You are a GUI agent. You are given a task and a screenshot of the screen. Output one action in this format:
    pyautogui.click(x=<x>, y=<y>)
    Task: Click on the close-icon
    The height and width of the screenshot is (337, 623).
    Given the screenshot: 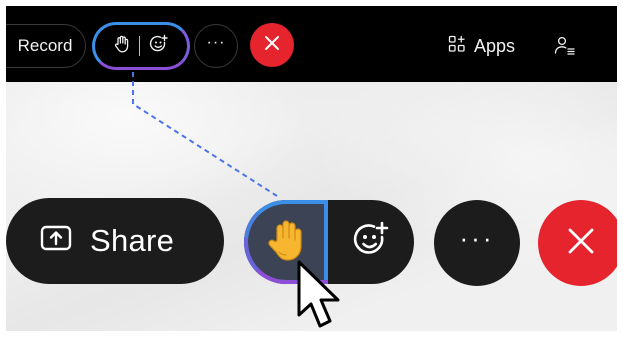 What is the action you would take?
    pyautogui.click(x=581, y=243)
    